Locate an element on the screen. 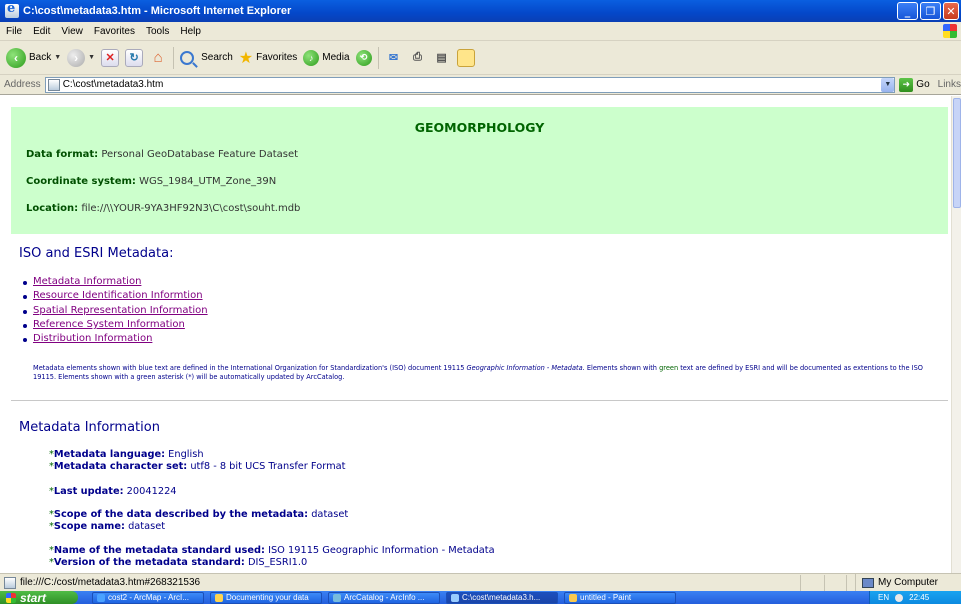 Image resolution: width=961 pixels, height=604 pixels. forward-dropdown-icon: ▼ is located at coordinates (91, 57).